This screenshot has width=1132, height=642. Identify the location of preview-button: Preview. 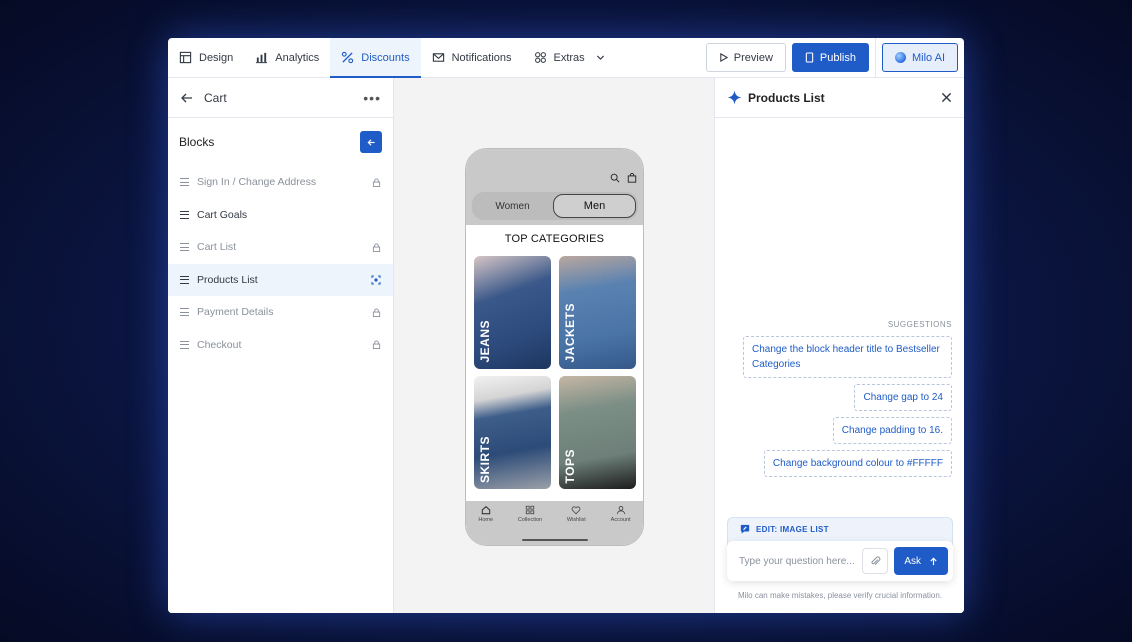
(745, 57).